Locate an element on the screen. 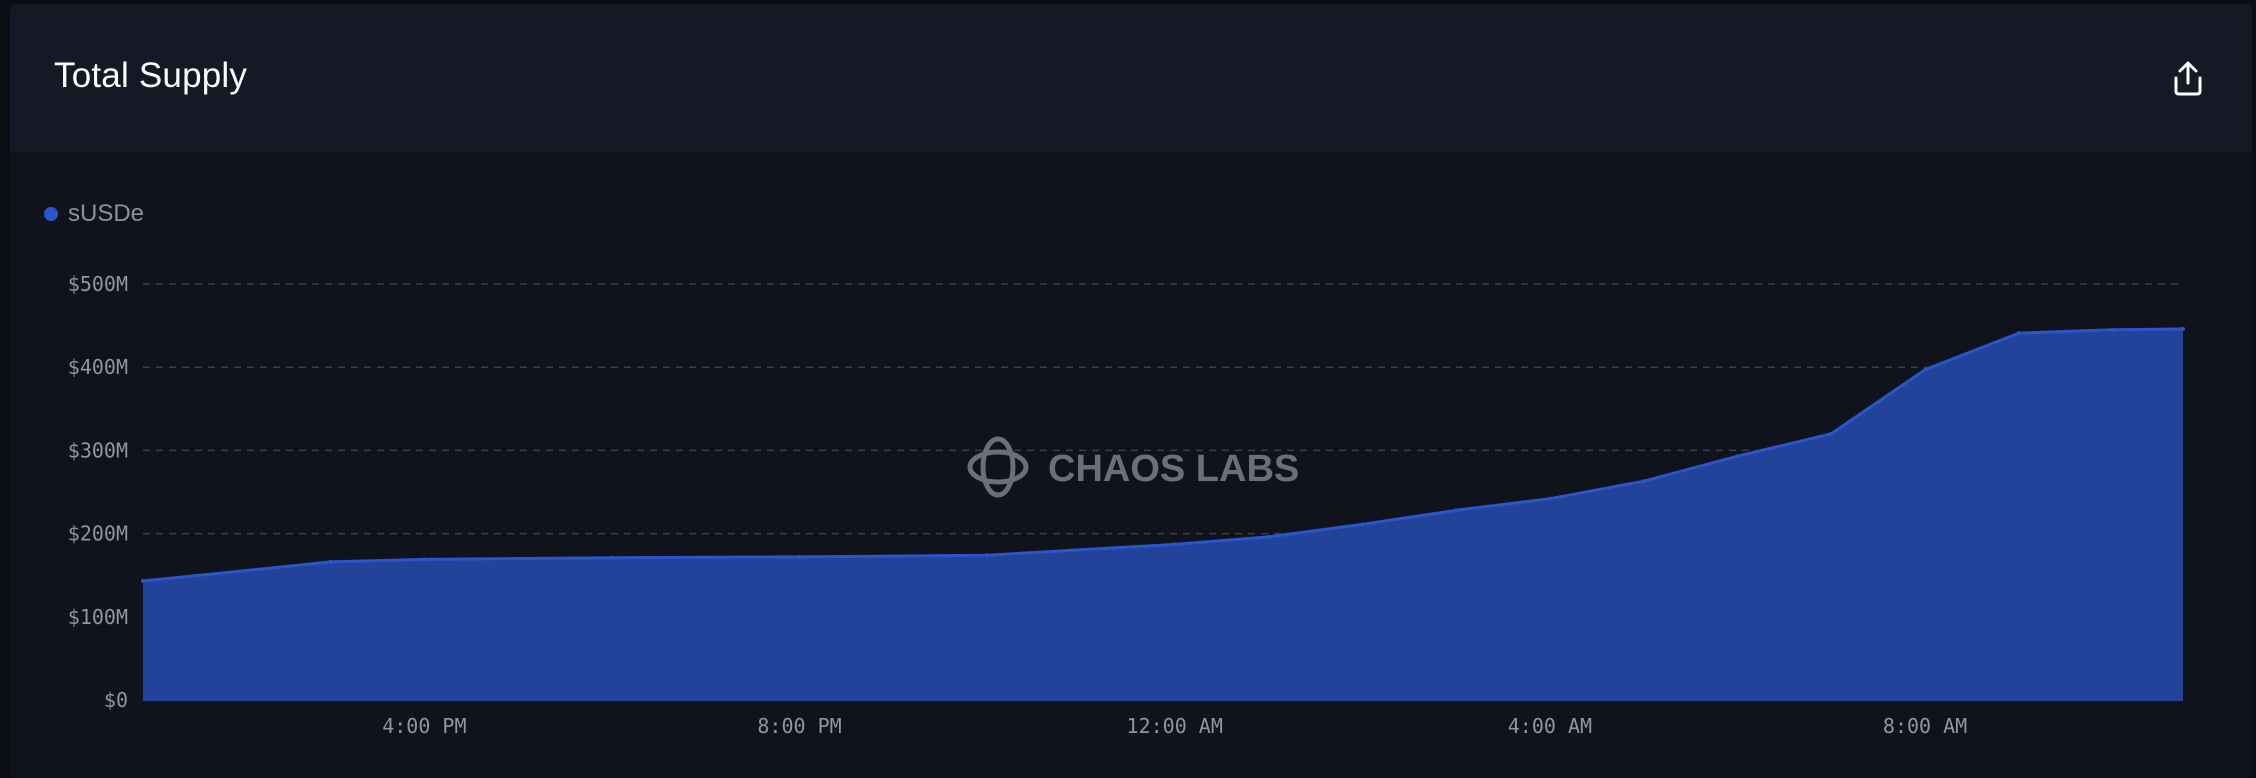  x-tick-label: 4:00 AM is located at coordinates (1550, 726).